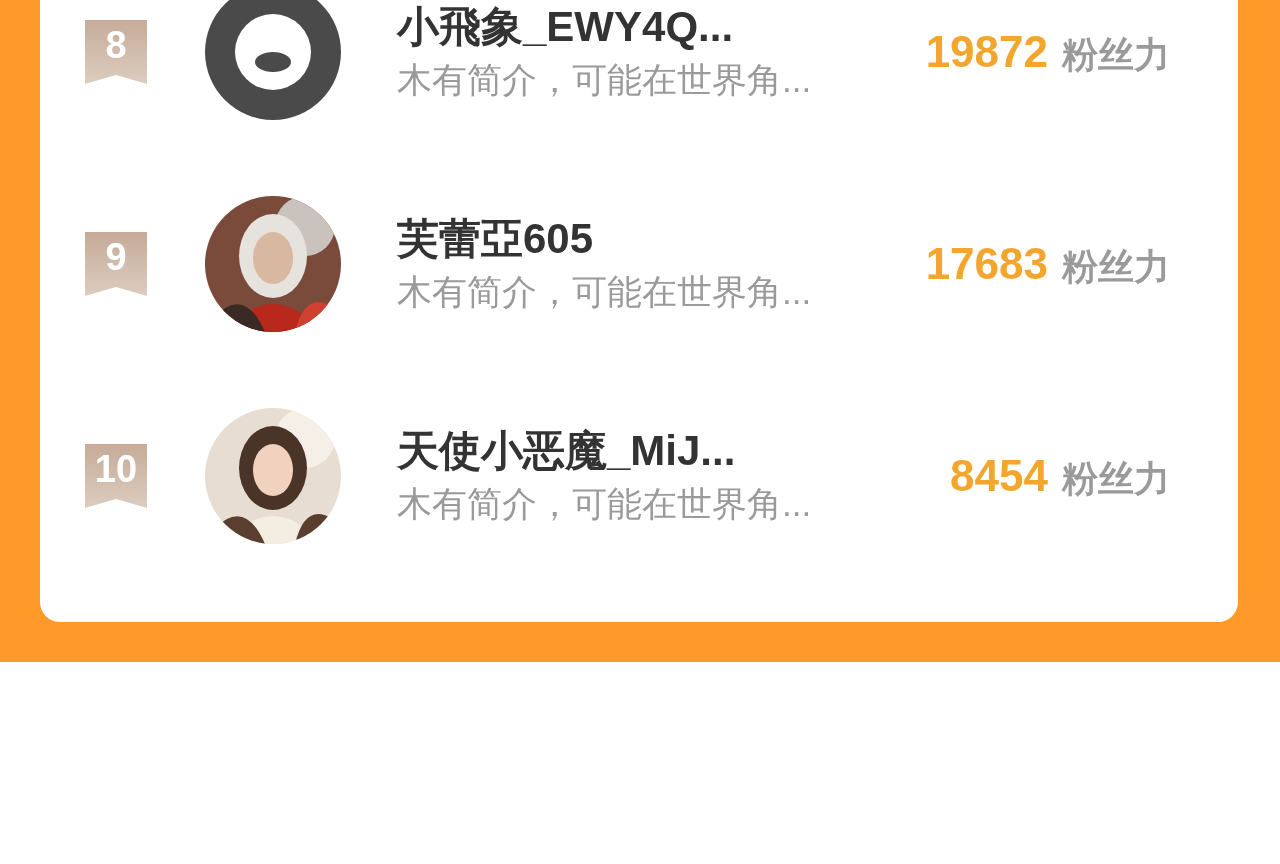 This screenshot has height=864, width=1280. I want to click on fans-count: 19872, so click(986, 52).